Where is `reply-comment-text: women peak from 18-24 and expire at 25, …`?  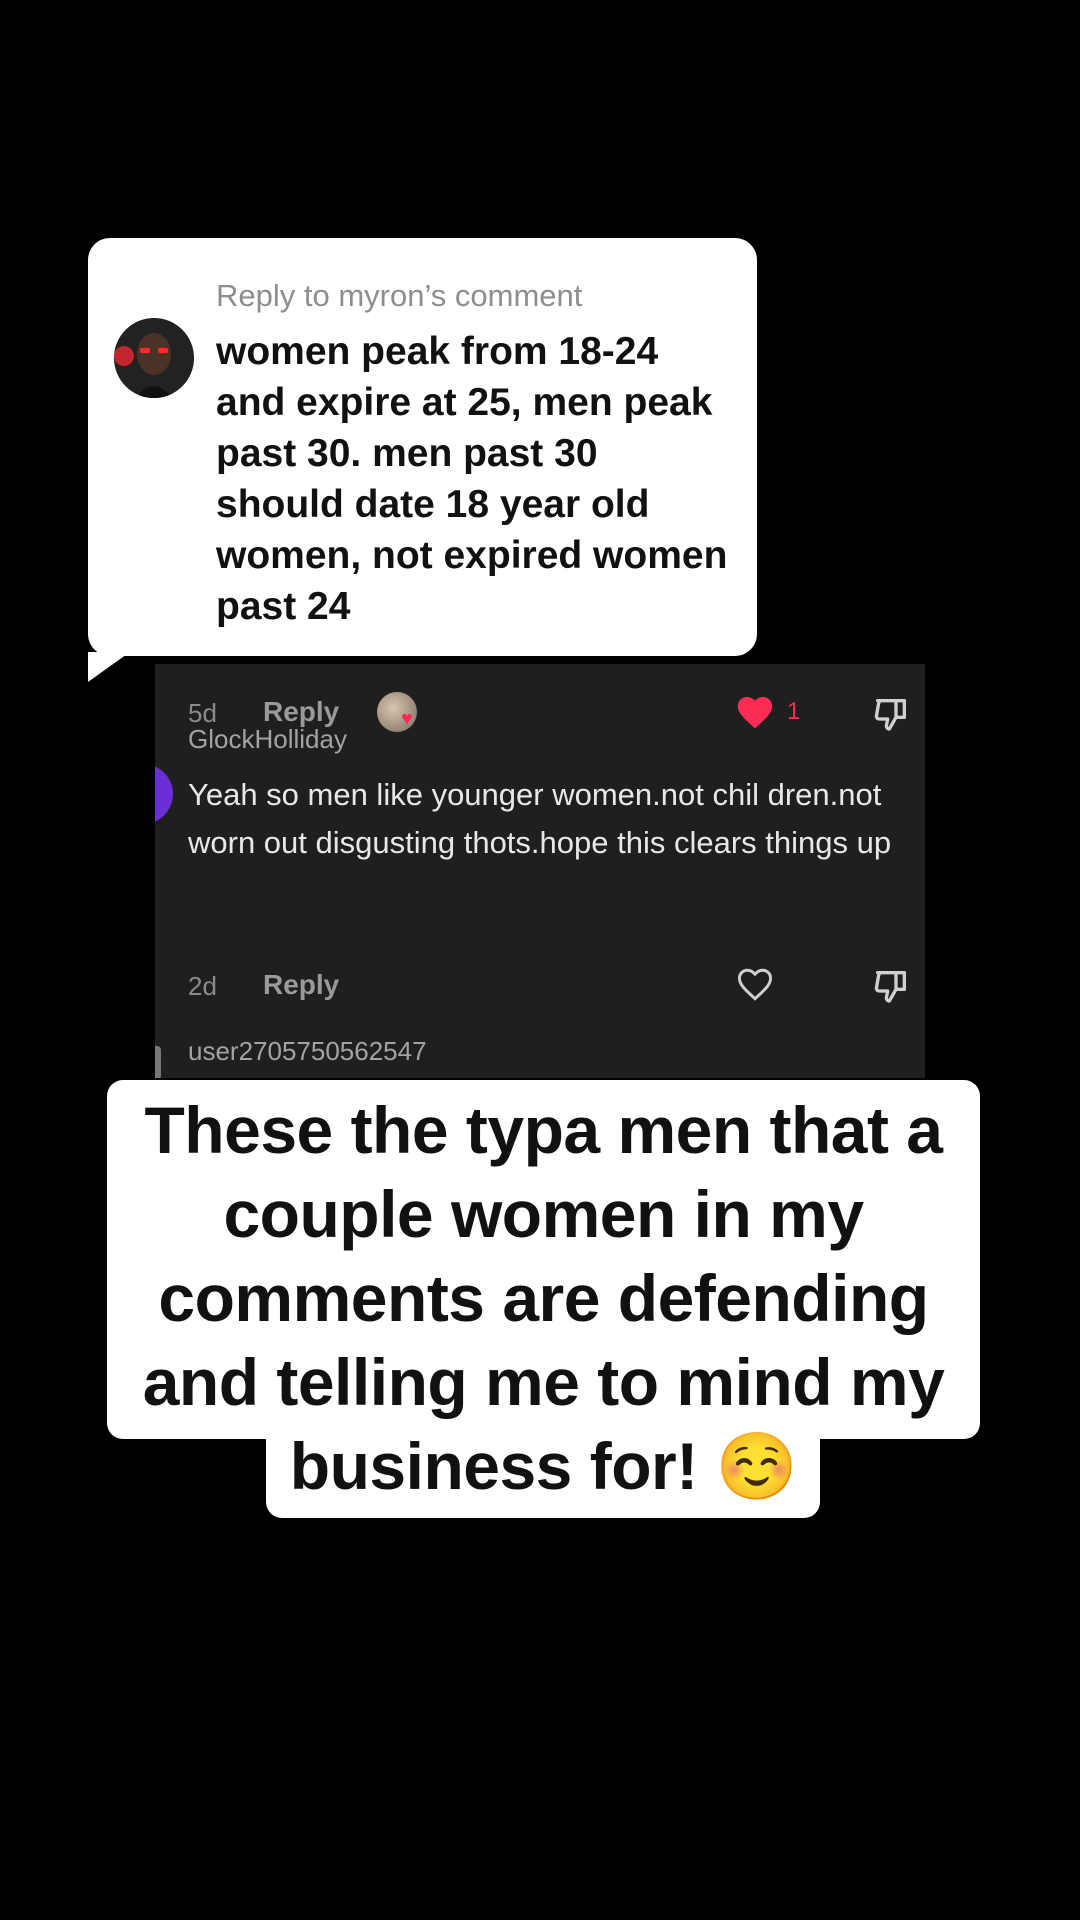
reply-comment-text: women peak from 18-24 and expire at 25, … is located at coordinates (472, 479).